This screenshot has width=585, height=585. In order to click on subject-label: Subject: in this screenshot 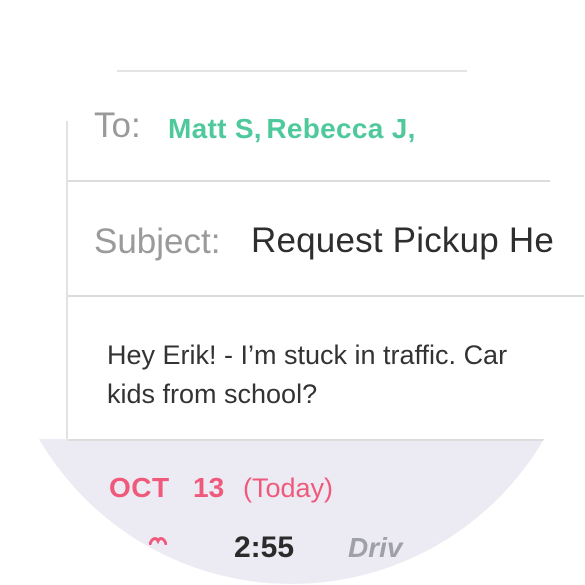, I will do `click(157, 241)`.